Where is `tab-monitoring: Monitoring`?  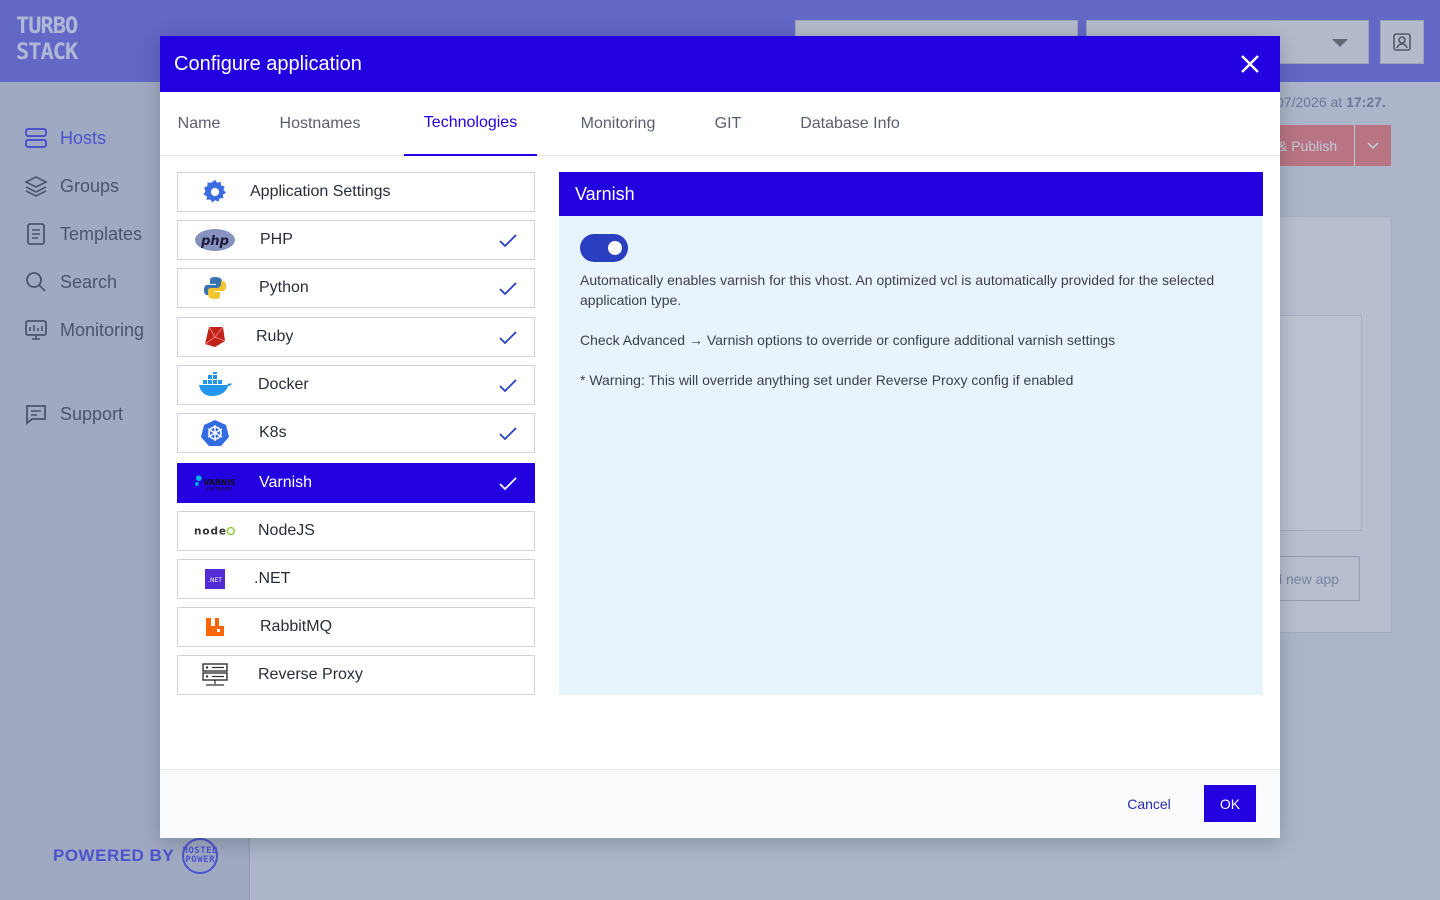 tab-monitoring: Monitoring is located at coordinates (618, 124).